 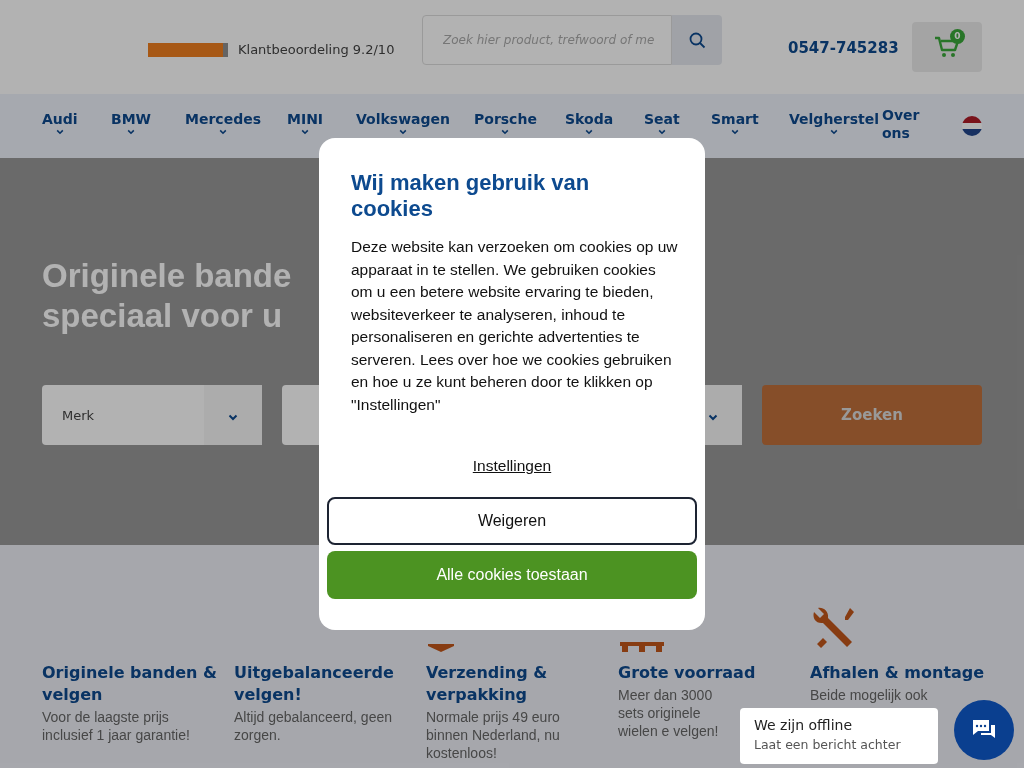 What do you see at coordinates (515, 326) in the screenshot?
I see `dialog-text: Deze website kan verzoeken om cookies op uw apparaat in te stellen. We gebruiken cookies om u een betere website ervaring te bieden, websiteverkeer te analyseren, inhoud te personaliseren en gerichte advertenties te serveren. Lees over hoe we cookies gebruiken en hoe u ze kunt beheren door te klikken op "Instellingen"` at bounding box center [515, 326].